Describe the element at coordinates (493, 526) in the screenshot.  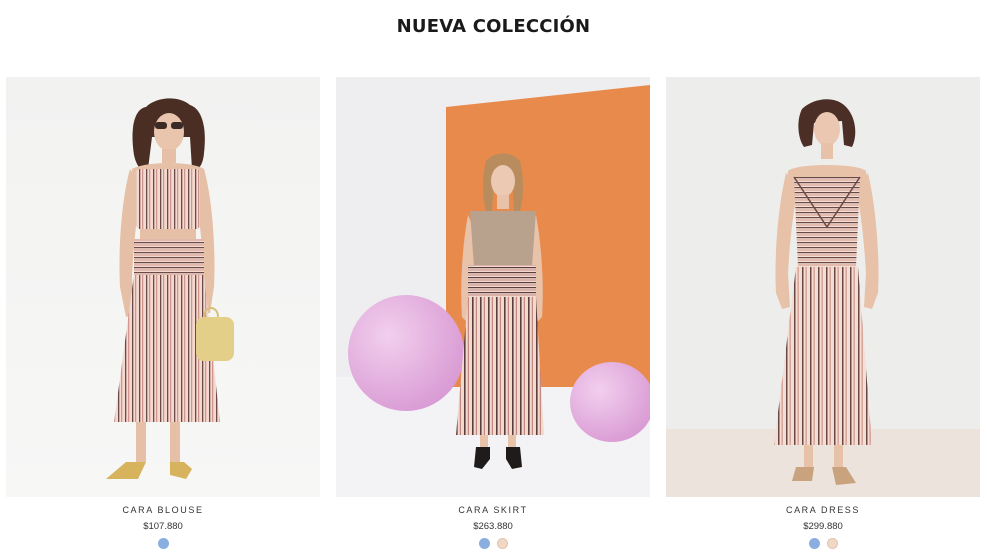
I see `product-price: $263.880` at that location.